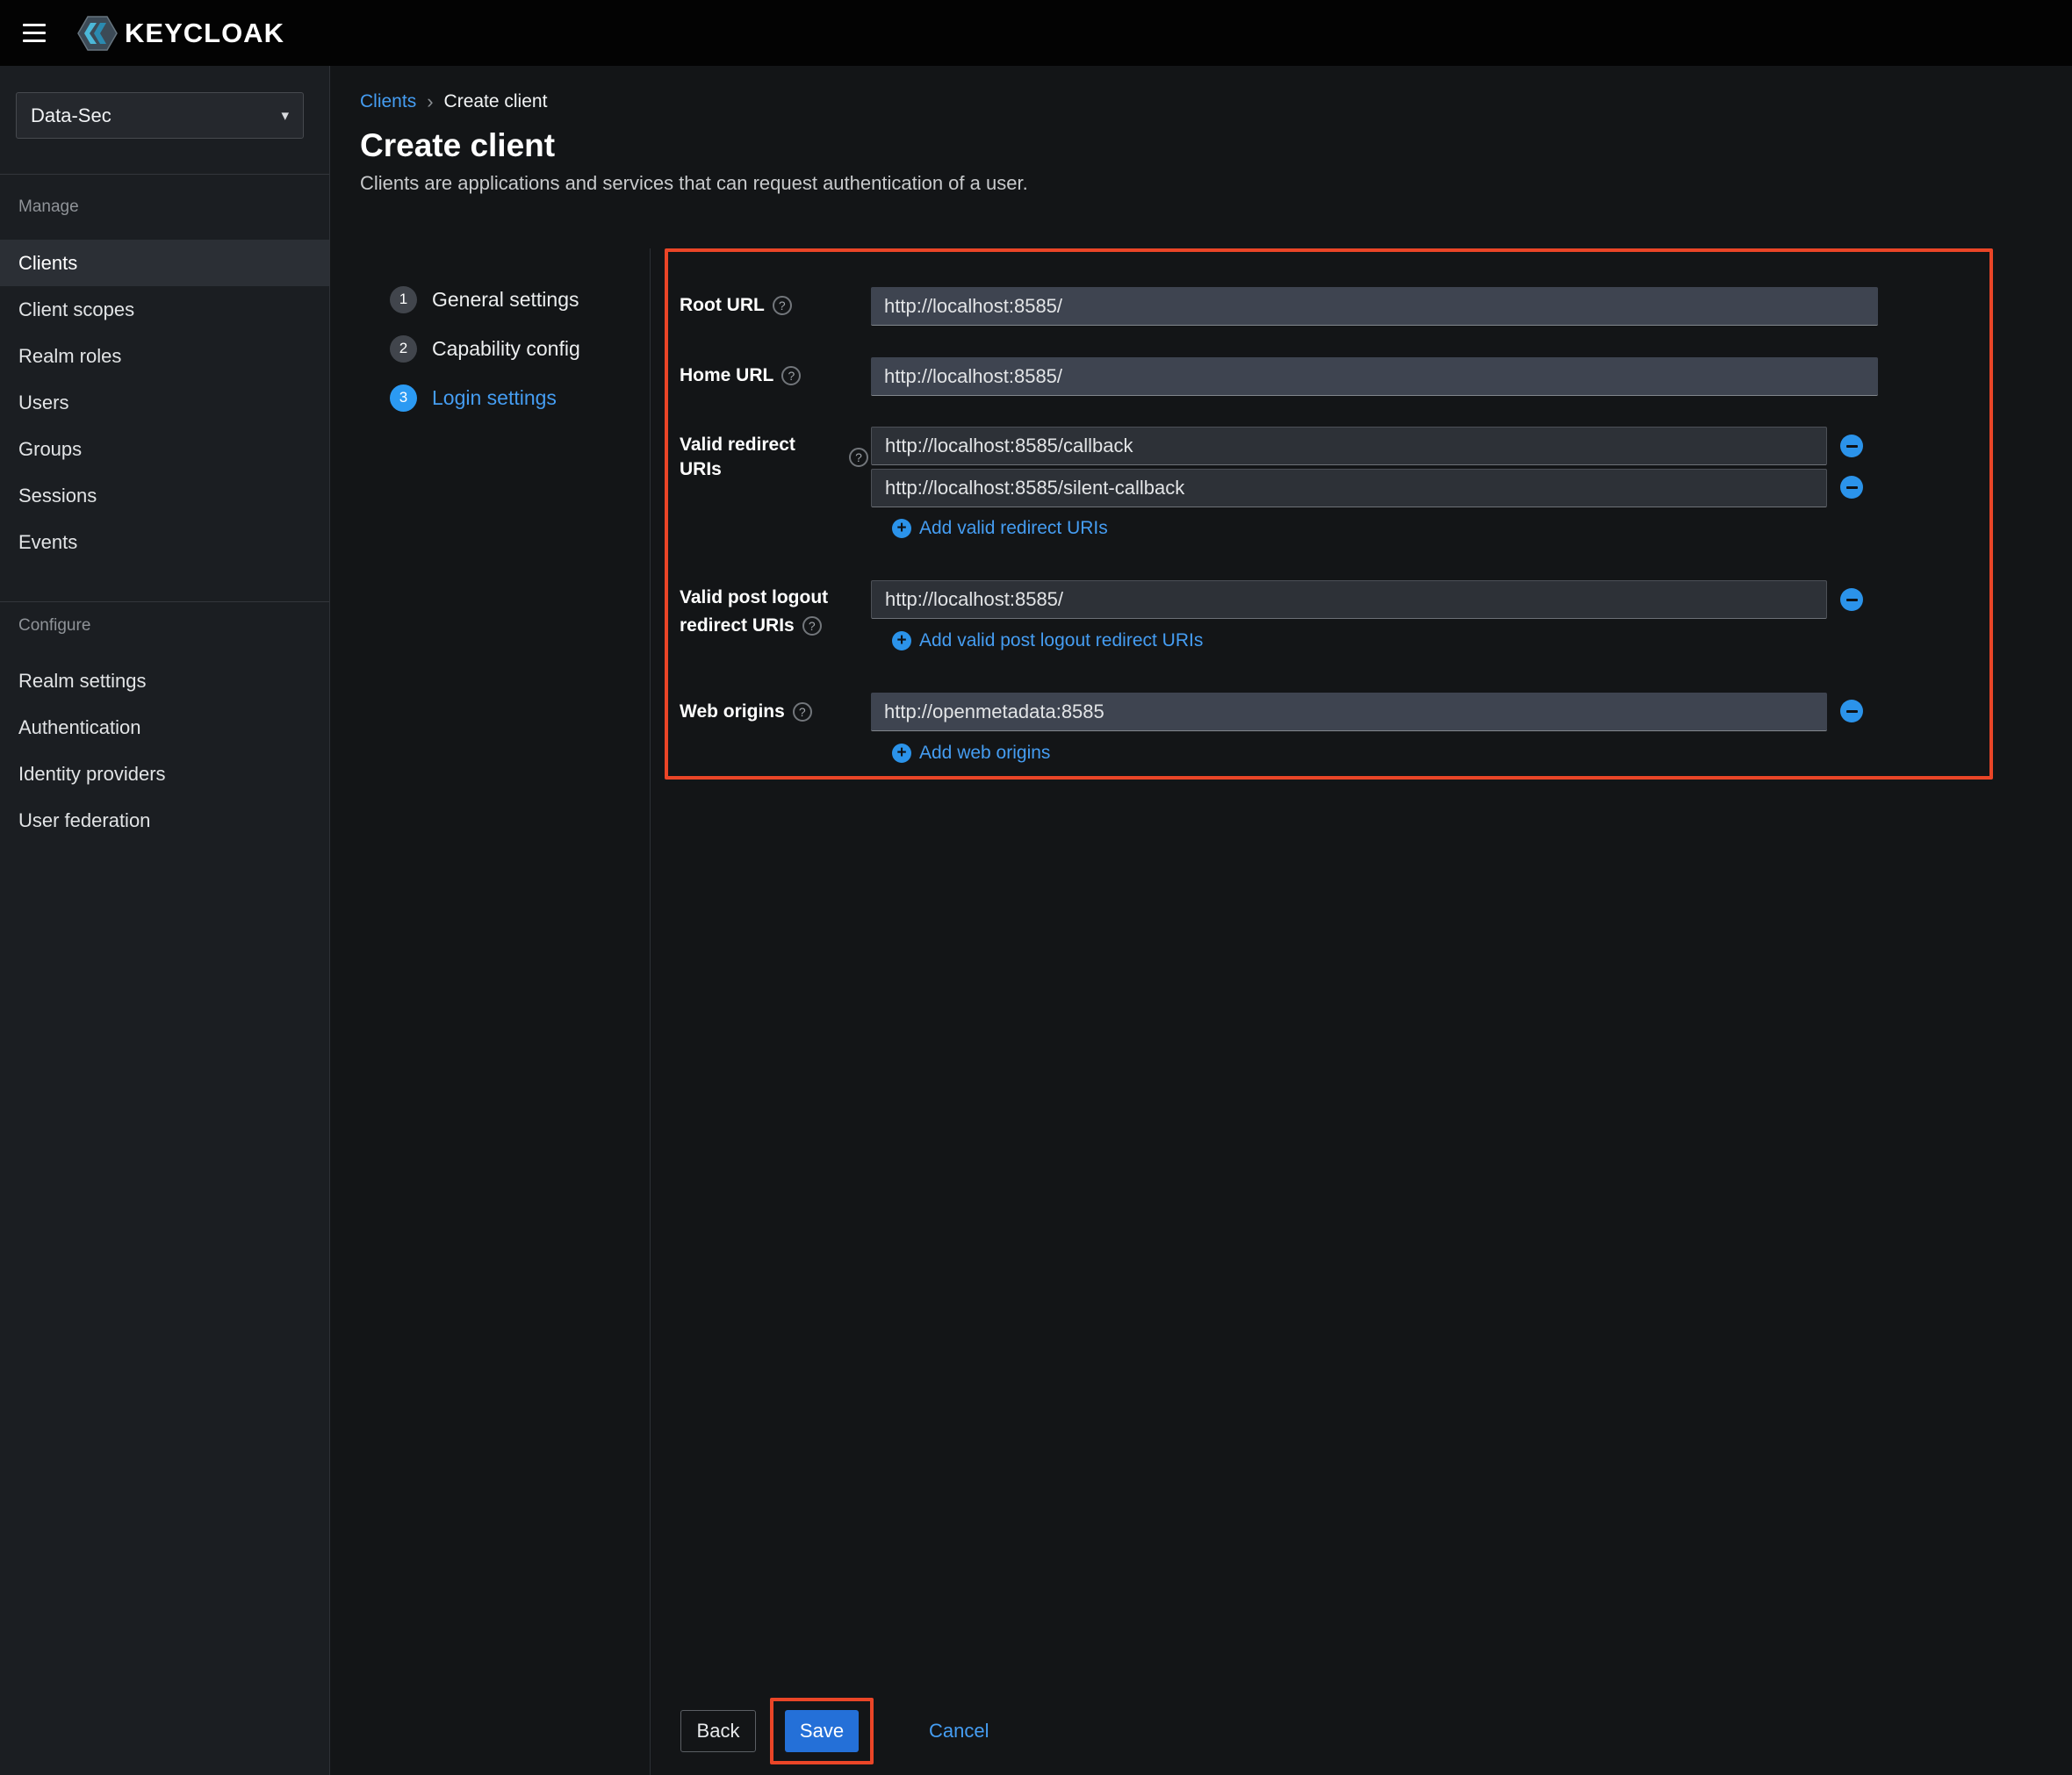 Image resolution: width=2072 pixels, height=1775 pixels. I want to click on valid-post-logout-label: Valid post logout redirect URIs ?, so click(754, 611).